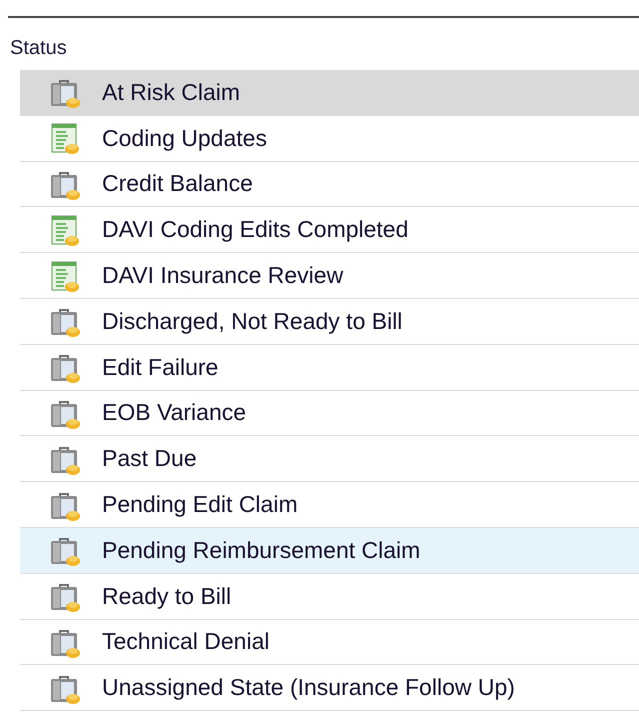 The height and width of the screenshot is (715, 639). What do you see at coordinates (329, 551) in the screenshot?
I see `status-row: Pending Reimbursement Claim` at bounding box center [329, 551].